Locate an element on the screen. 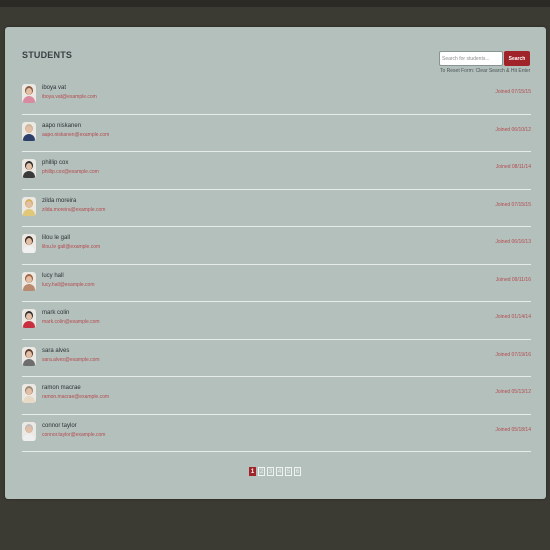 The width and height of the screenshot is (550, 550). student-name: lilou le gall is located at coordinates (56, 238).